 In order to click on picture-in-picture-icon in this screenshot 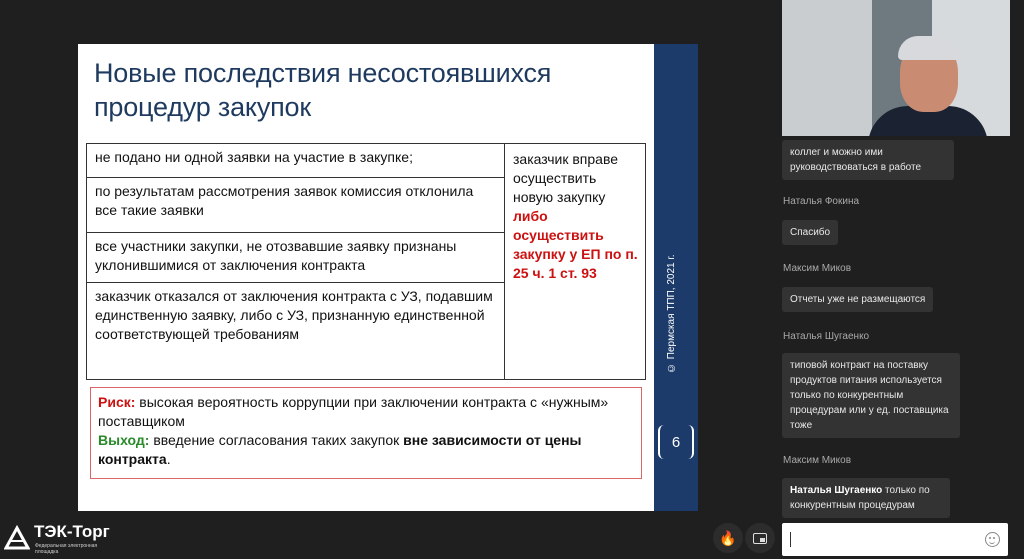, I will do `click(760, 538)`.